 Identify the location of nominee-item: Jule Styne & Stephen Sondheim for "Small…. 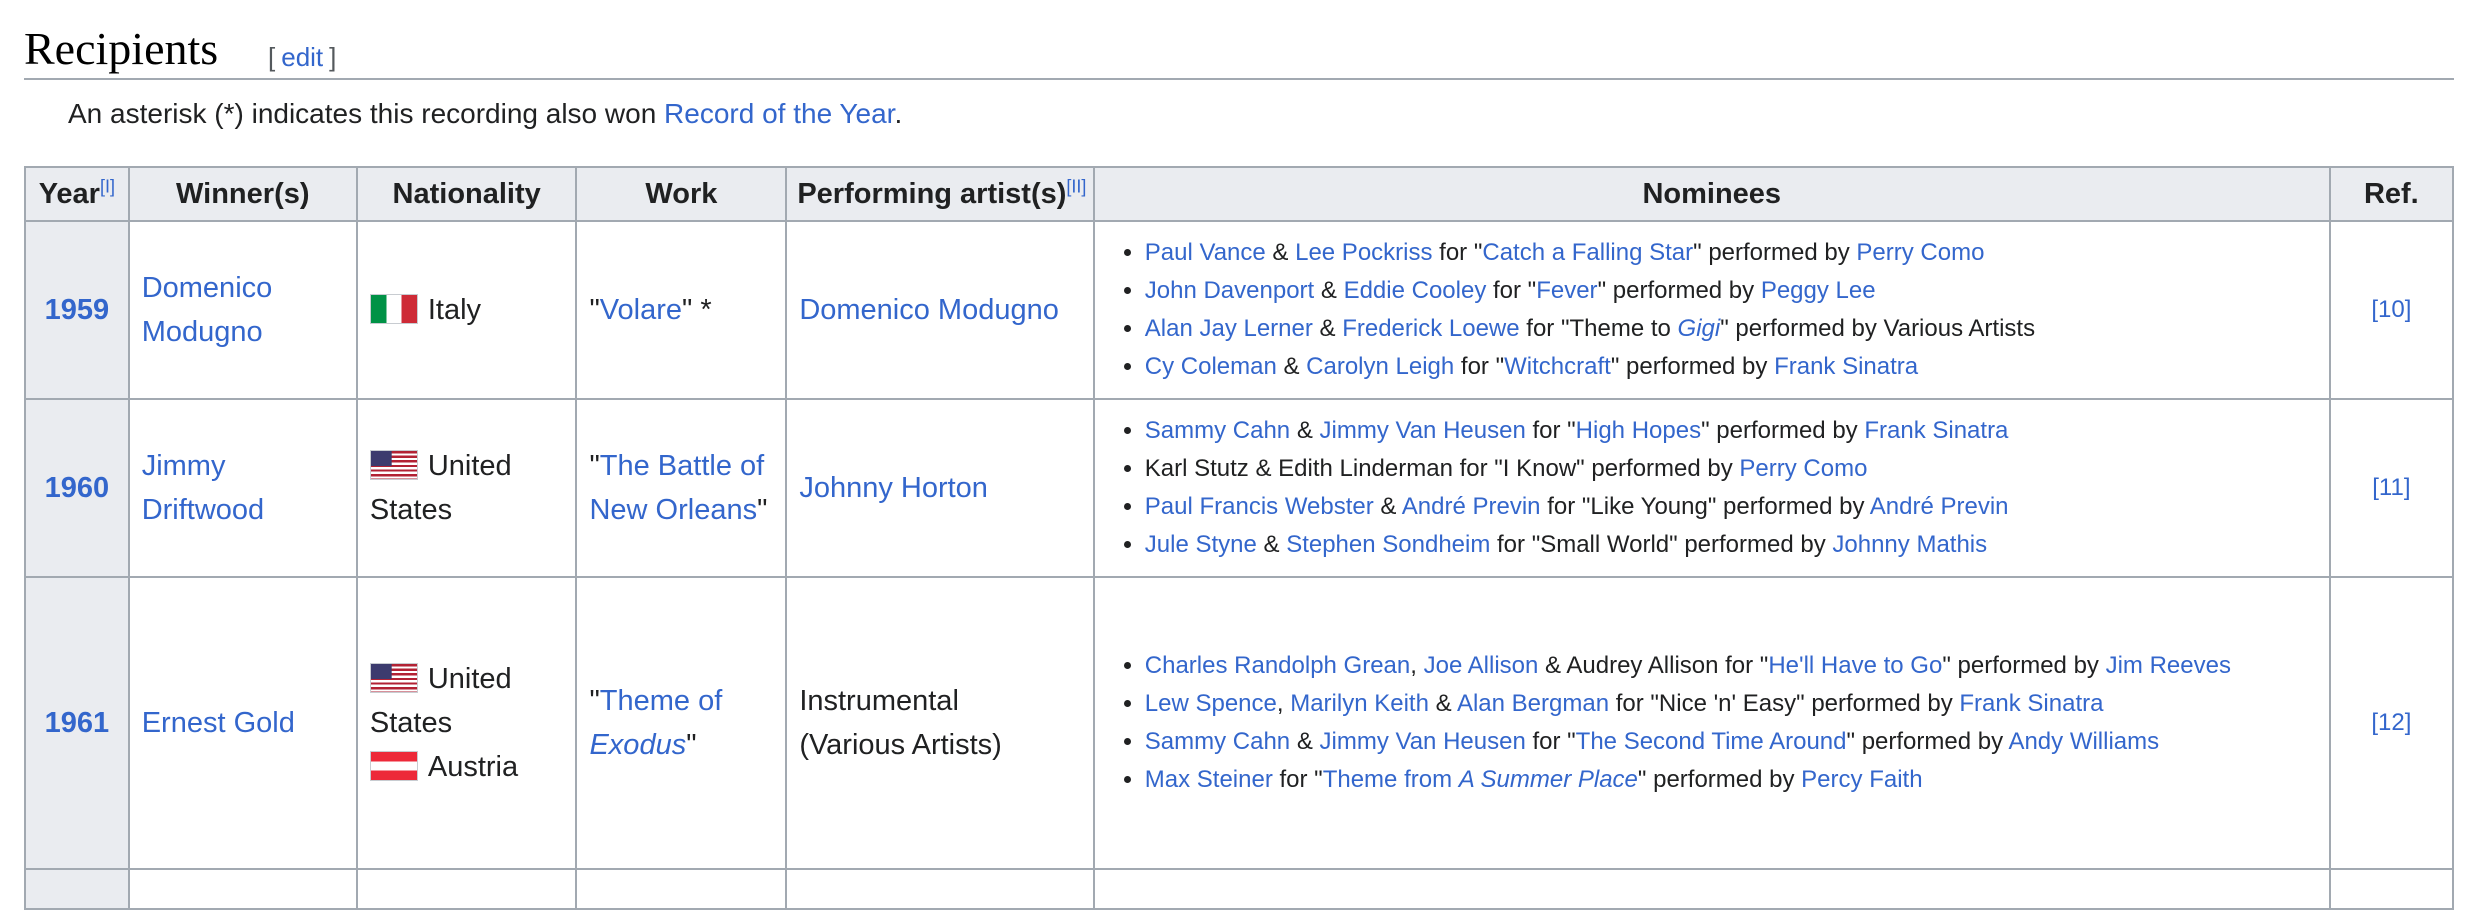
(1732, 545).